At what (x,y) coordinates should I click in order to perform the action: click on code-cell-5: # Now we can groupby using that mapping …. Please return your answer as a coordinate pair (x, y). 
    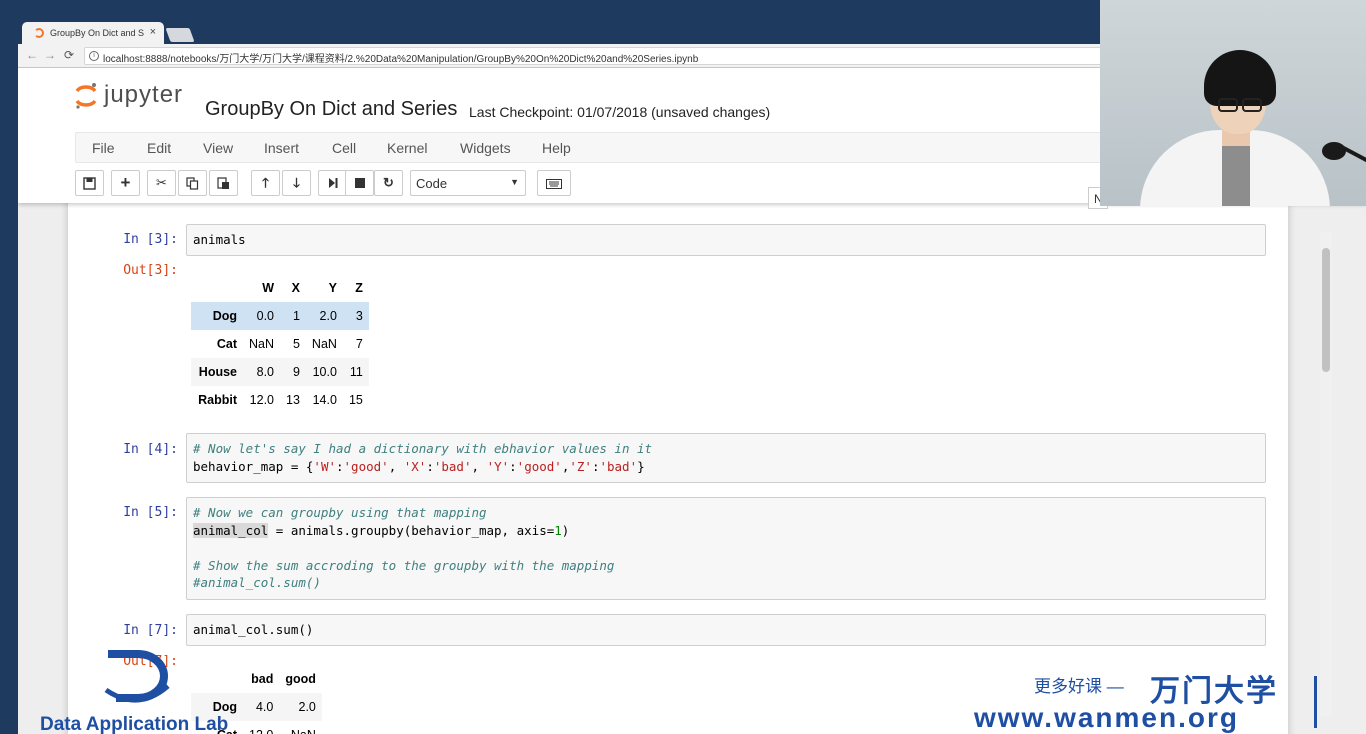
    Looking at the image, I should click on (726, 548).